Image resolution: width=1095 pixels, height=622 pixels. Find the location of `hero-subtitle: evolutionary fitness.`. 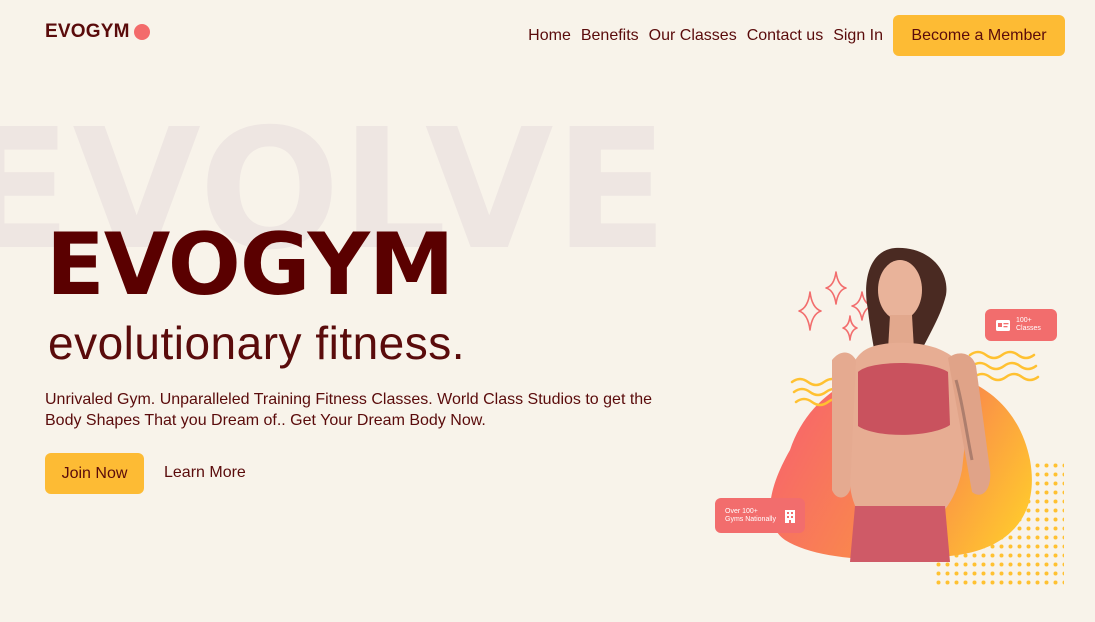

hero-subtitle: evolutionary fitness. is located at coordinates (257, 343).